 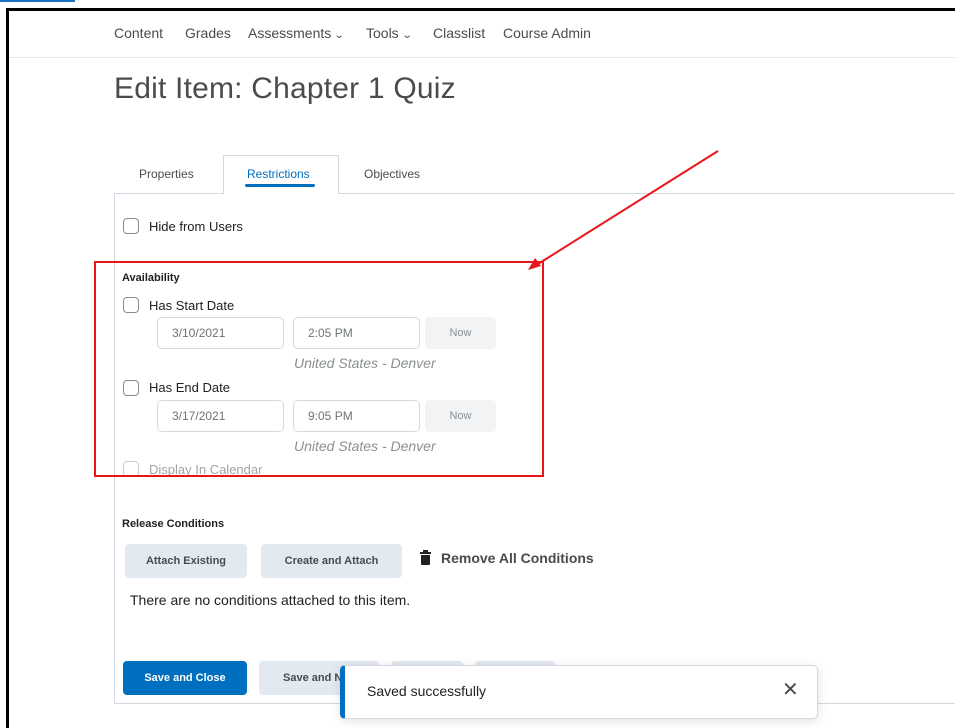 What do you see at coordinates (427, 691) in the screenshot?
I see `toast-message: Saved successfully` at bounding box center [427, 691].